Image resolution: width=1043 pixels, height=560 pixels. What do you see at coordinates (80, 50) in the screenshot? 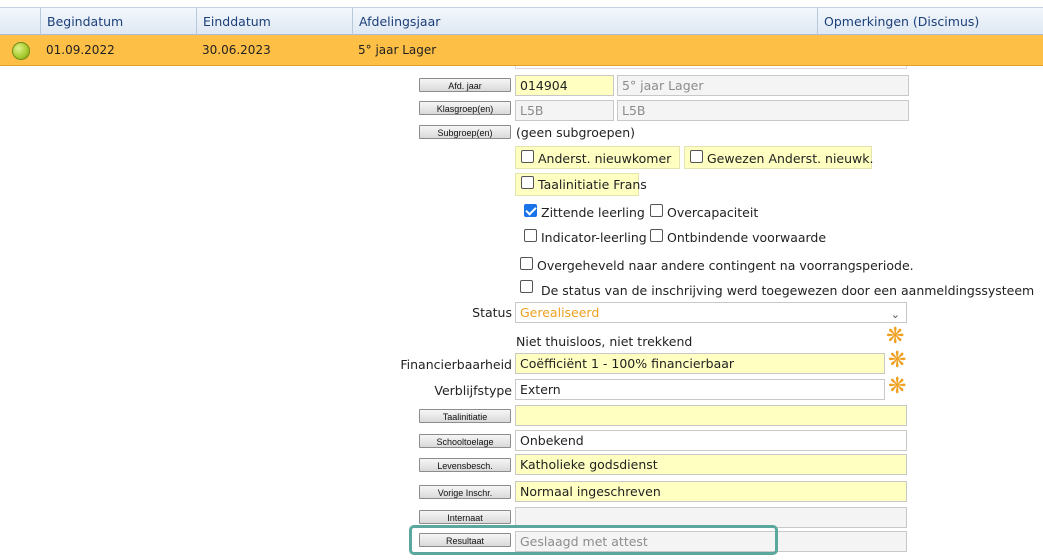
I see `cell-begindatum: 01.09.2022` at bounding box center [80, 50].